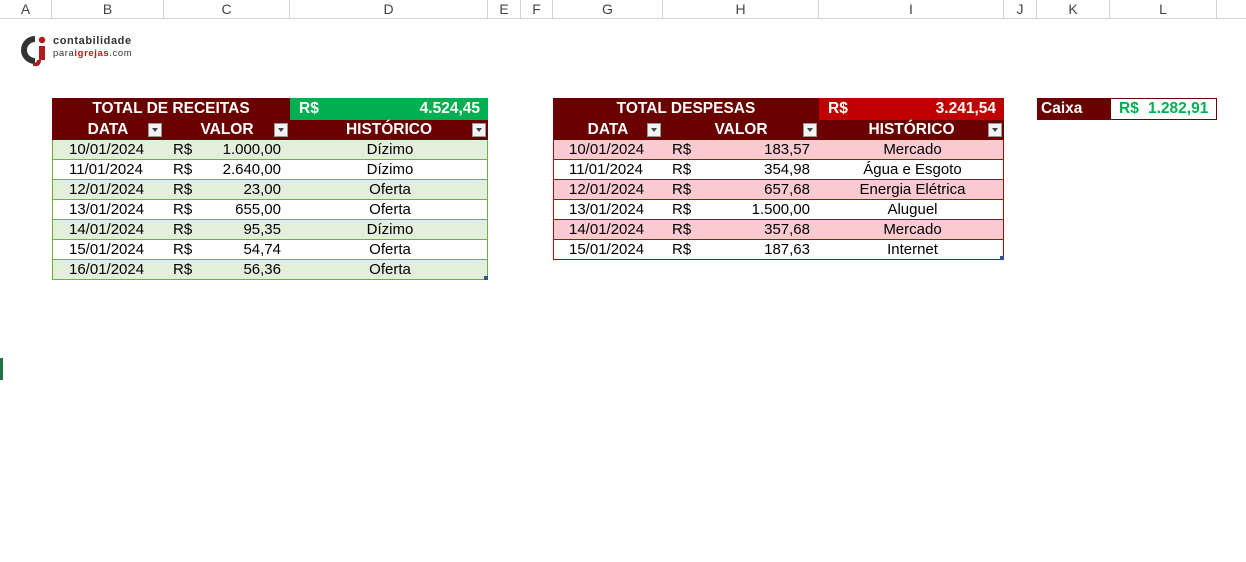 Image resolution: width=1246 pixels, height=562 pixels. I want to click on table-row: 11/01/2024 R$ 354,98 Água e Esgoto, so click(778, 170).